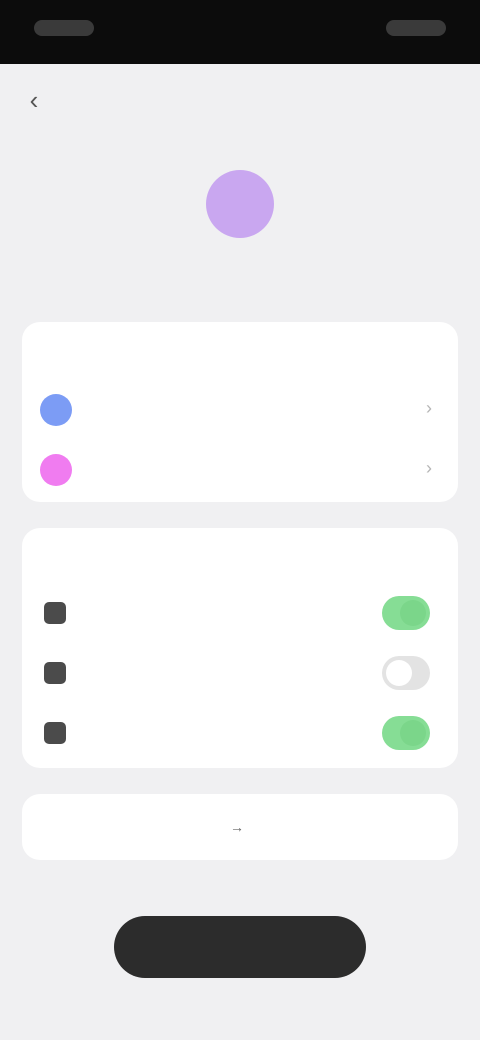 The width and height of the screenshot is (480, 1040). Describe the element at coordinates (240, 947) in the screenshot. I see `bottom-button` at that location.